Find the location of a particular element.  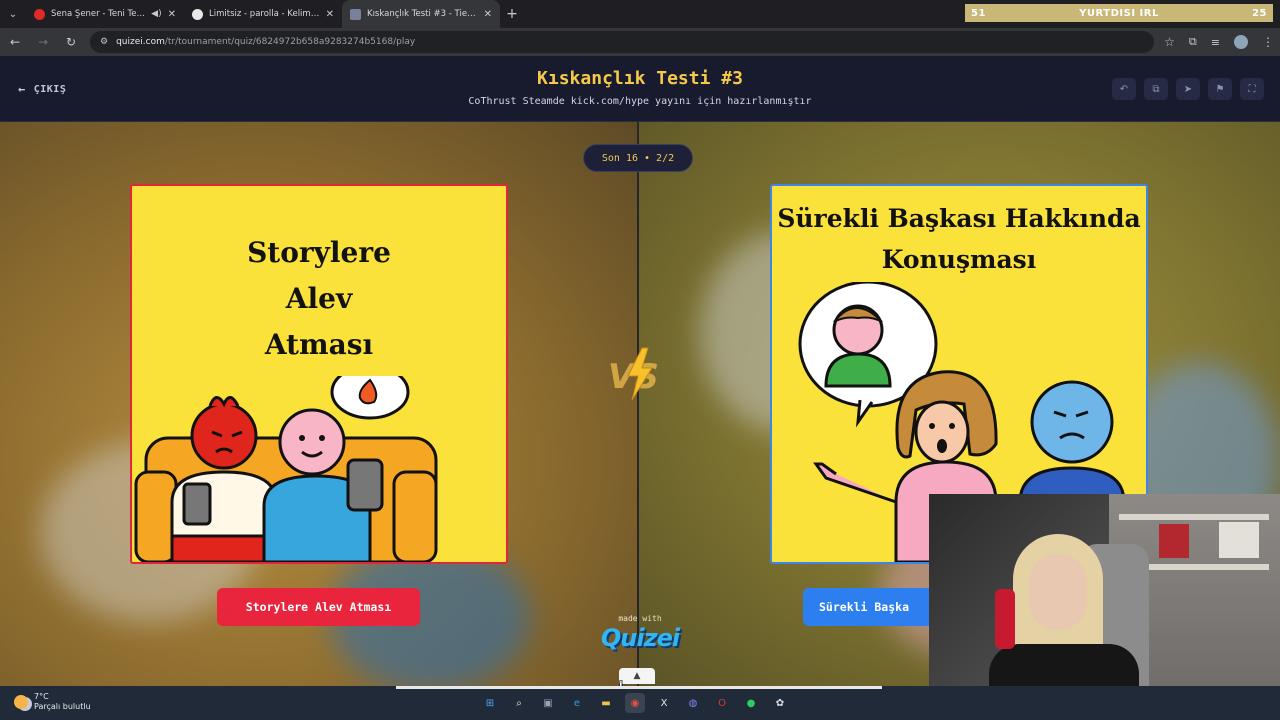

left-card-title-line: Alev is located at coordinates (319, 298).